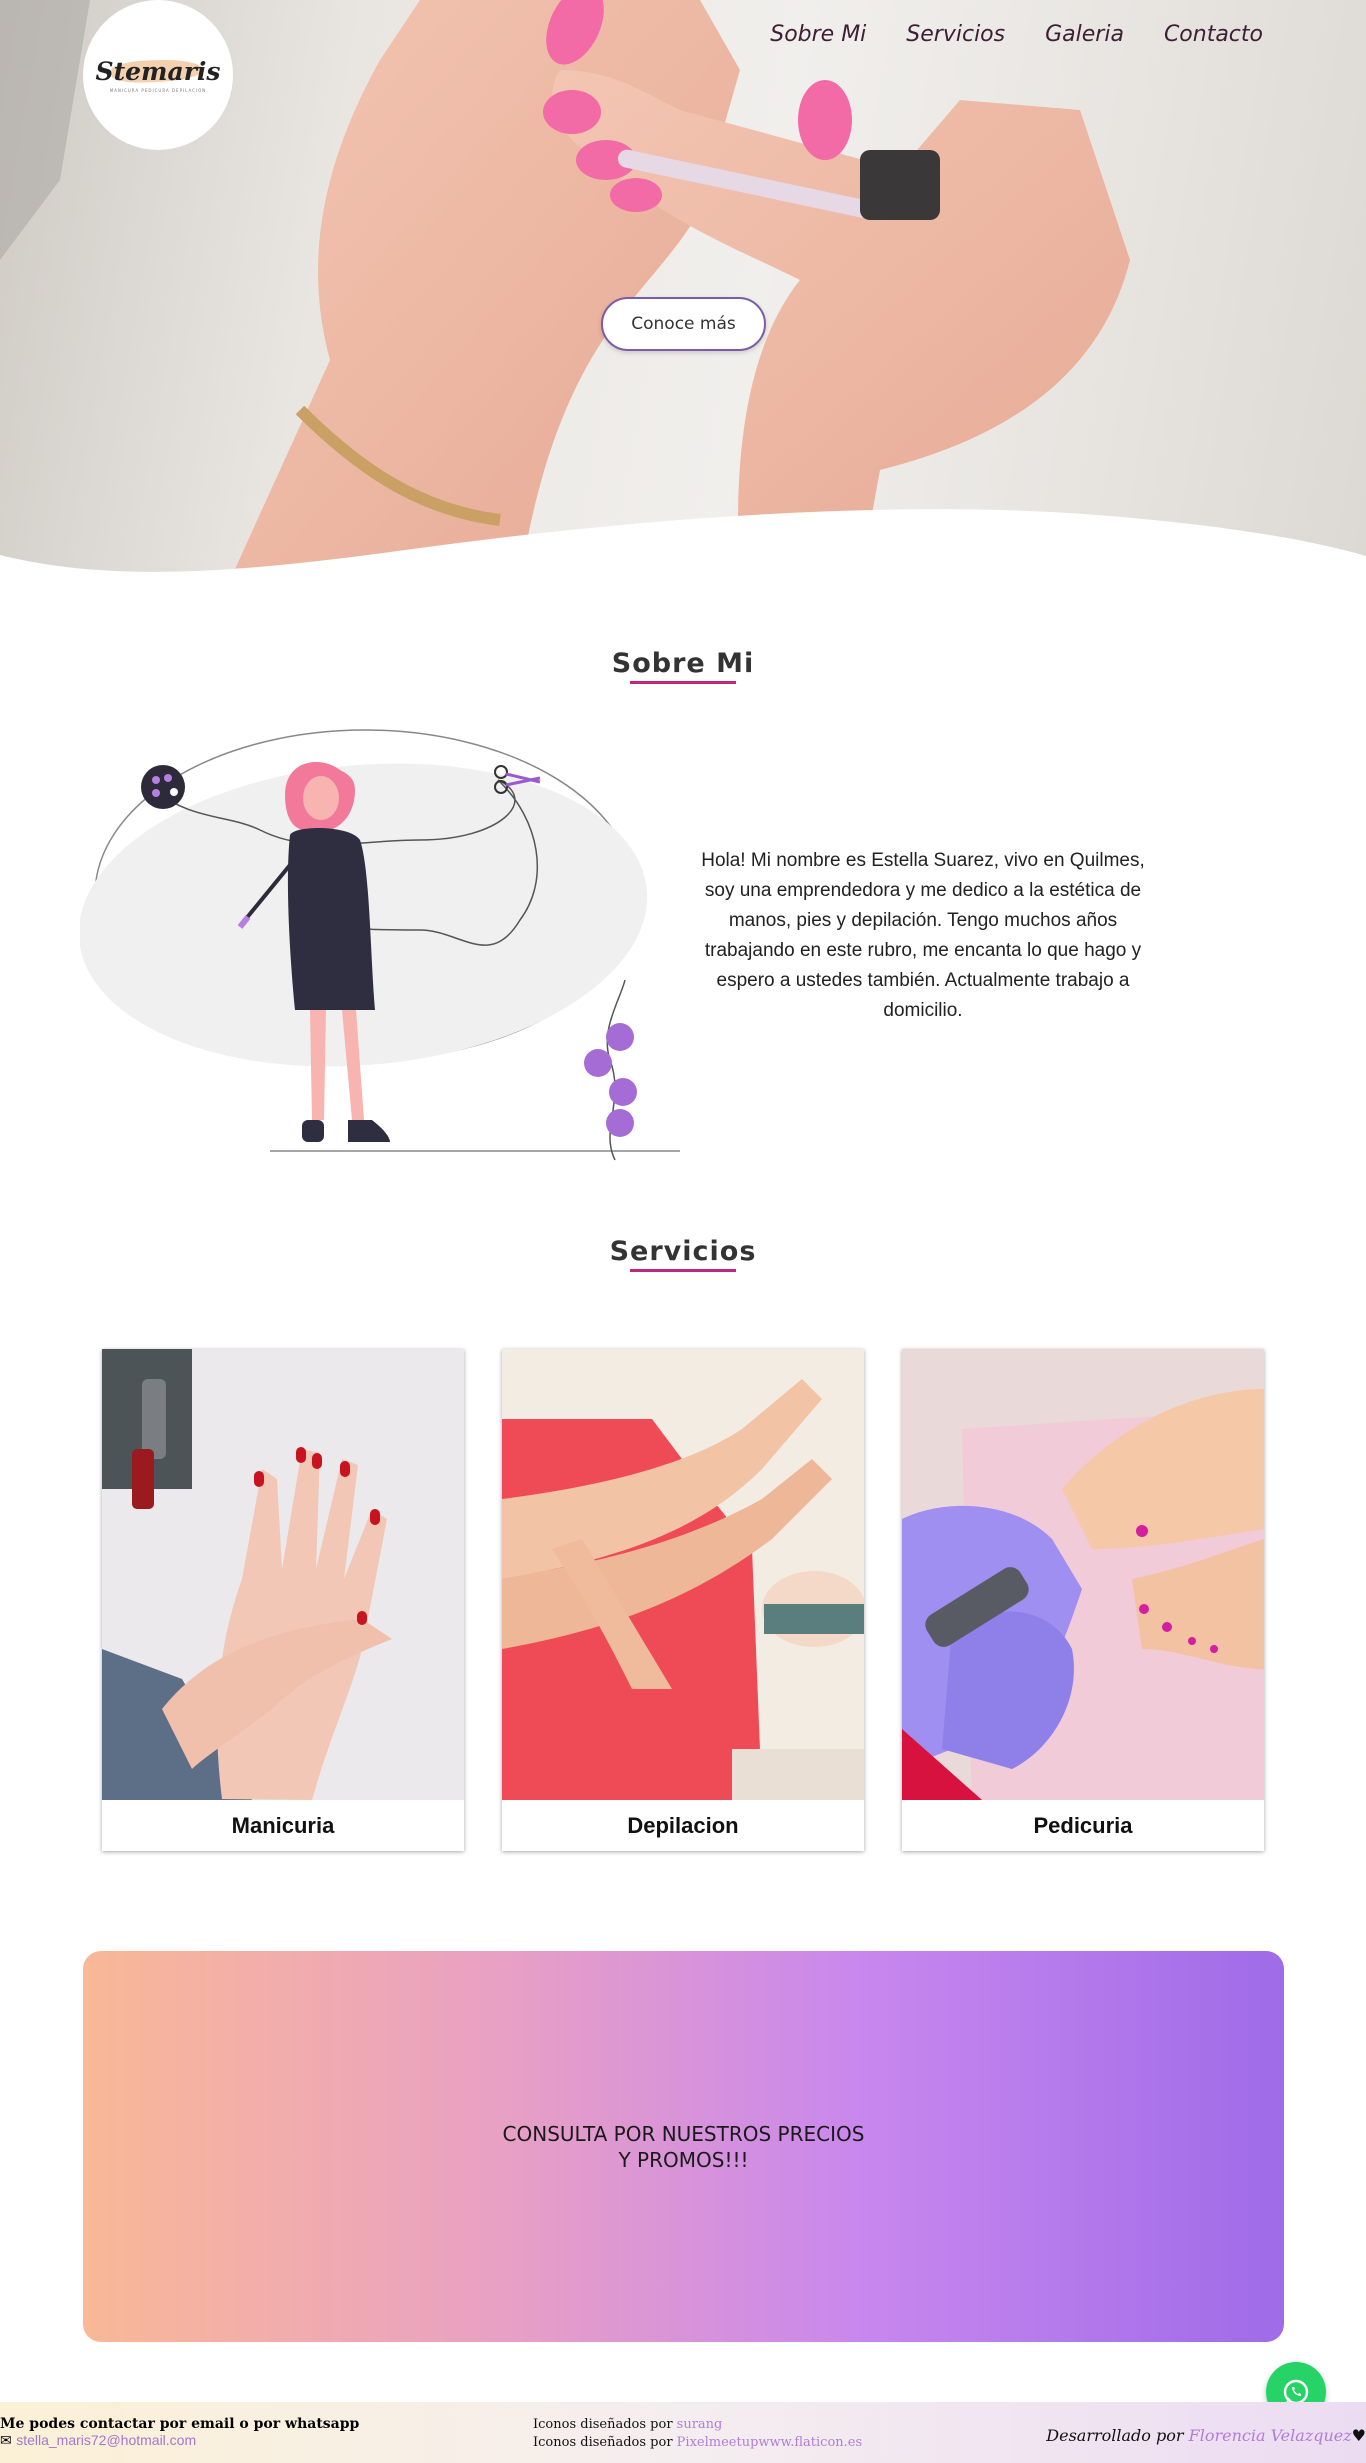 The height and width of the screenshot is (2463, 1366). I want to click on nav-item-contacto: Contacto, so click(1213, 34).